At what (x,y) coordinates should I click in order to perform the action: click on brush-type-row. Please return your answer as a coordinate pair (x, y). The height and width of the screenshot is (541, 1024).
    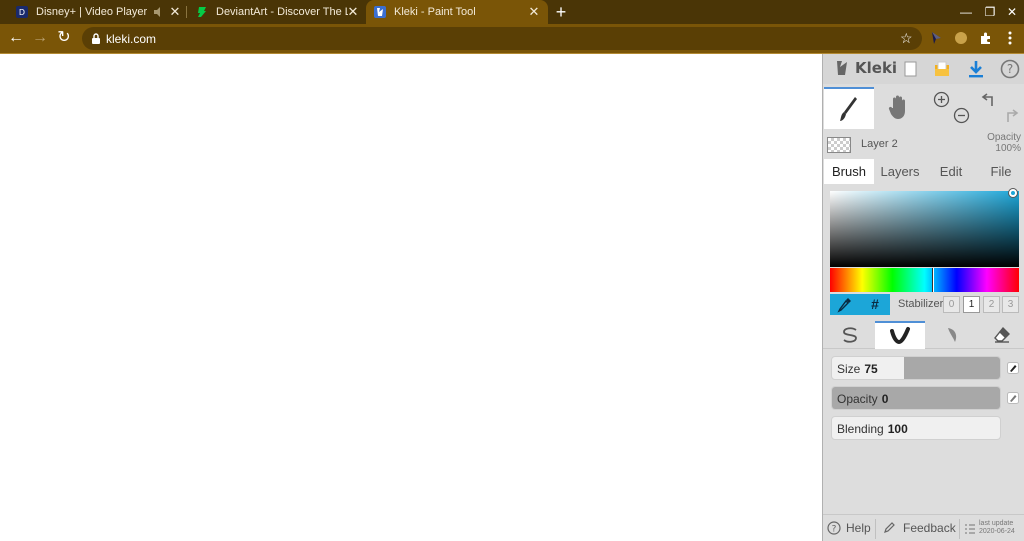
    Looking at the image, I should click on (923, 335).